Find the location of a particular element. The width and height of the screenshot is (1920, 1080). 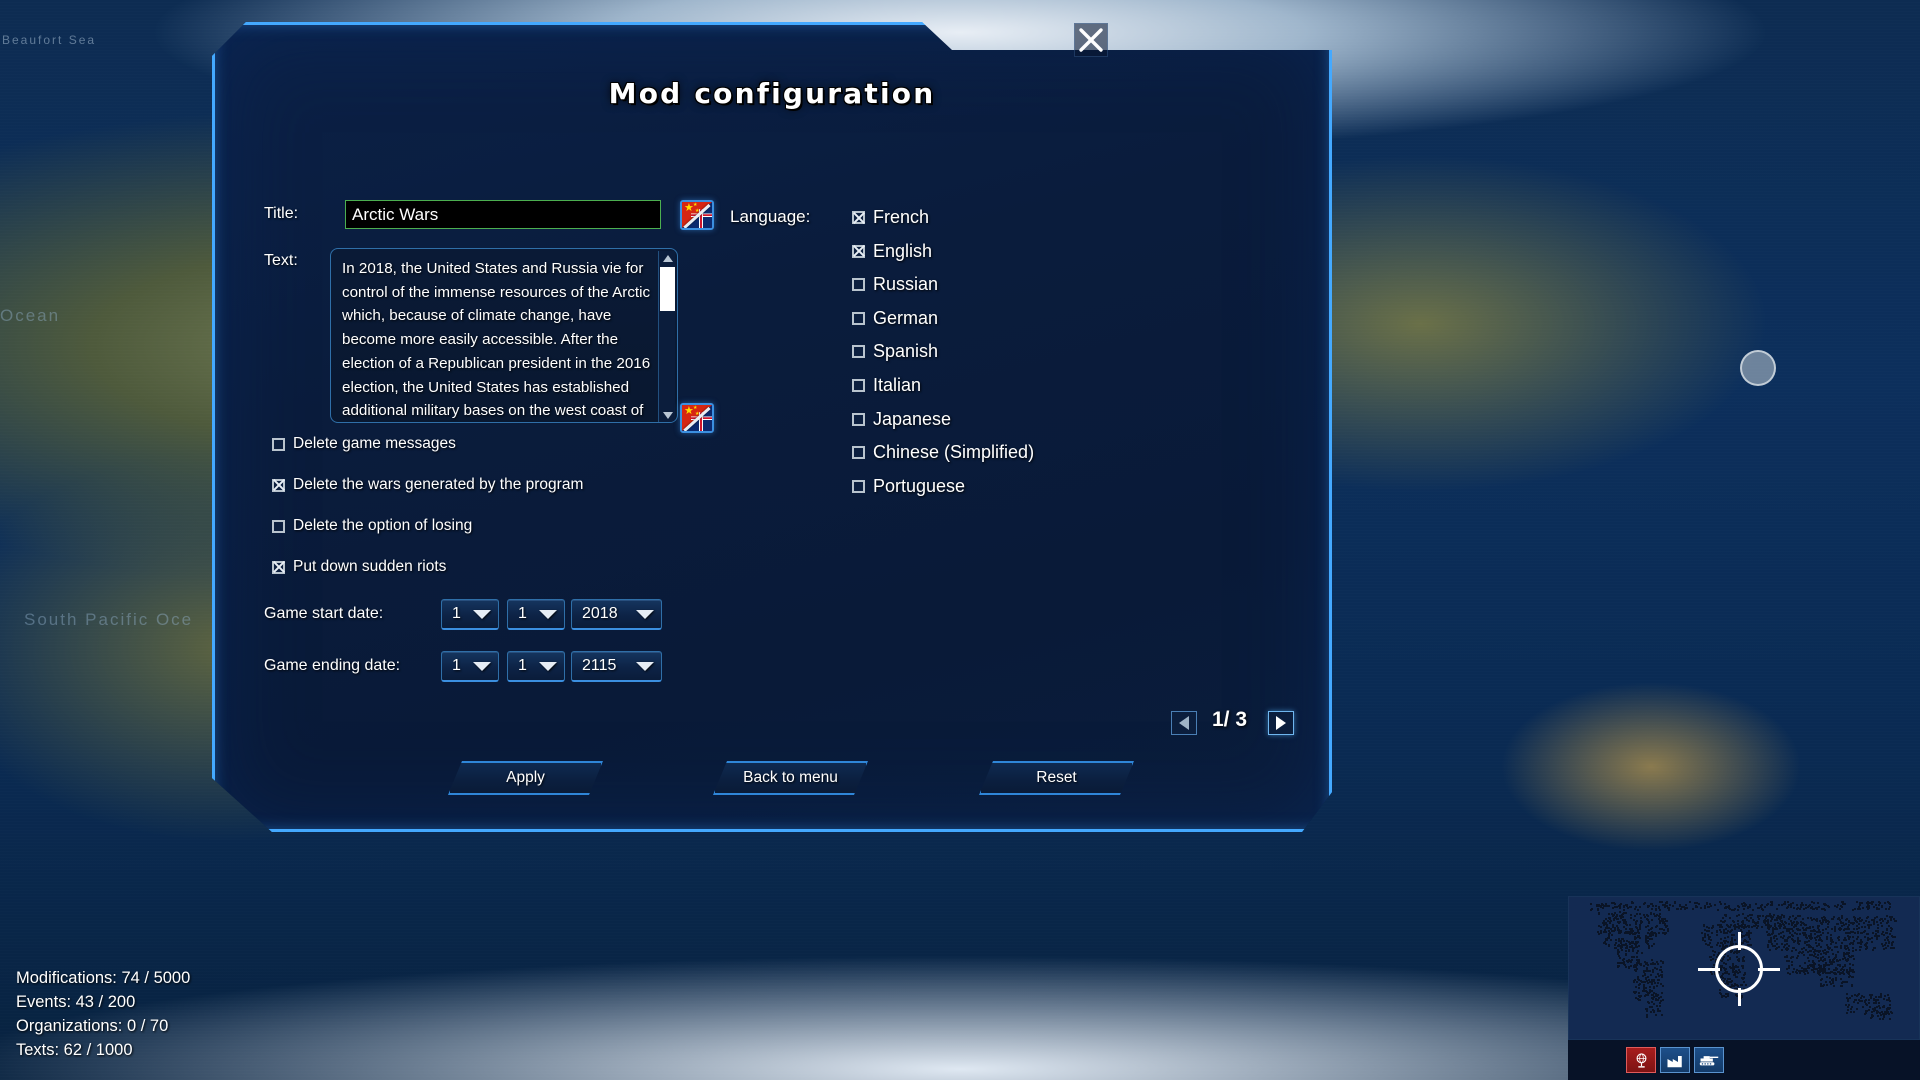

start-date-year-select: 2018 is located at coordinates (616, 614).